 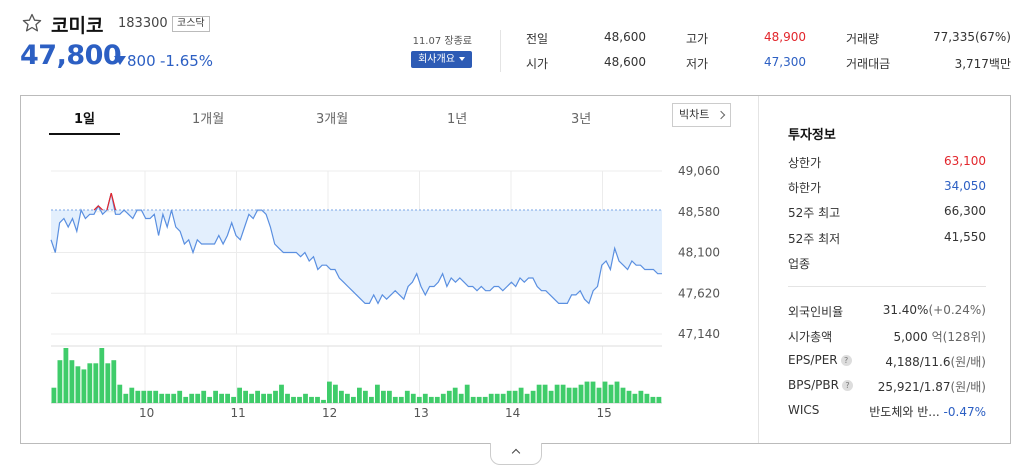 I want to click on week52-high-label: 52주 최고, so click(x=814, y=213).